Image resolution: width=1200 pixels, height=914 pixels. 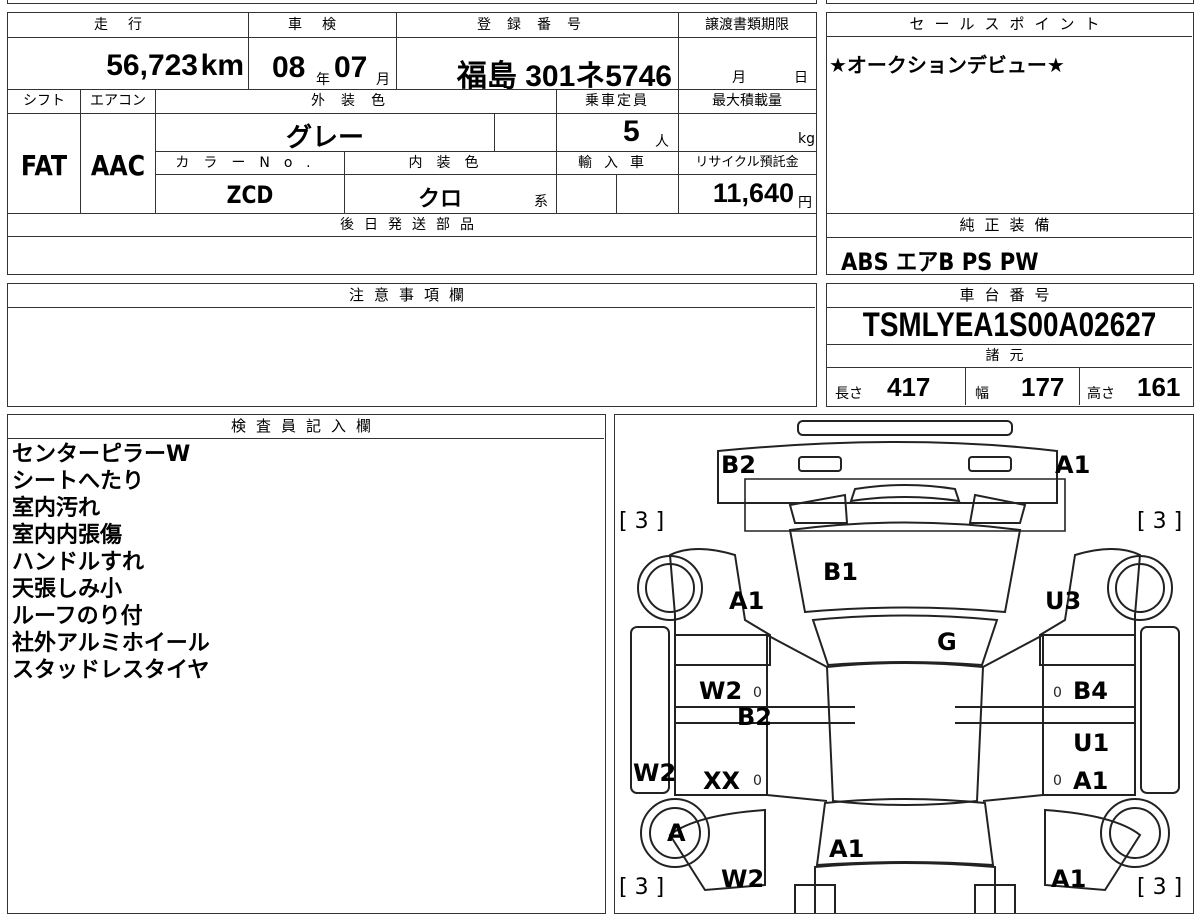 What do you see at coordinates (806, 139) in the screenshot?
I see `max-load-unit: kg` at bounding box center [806, 139].